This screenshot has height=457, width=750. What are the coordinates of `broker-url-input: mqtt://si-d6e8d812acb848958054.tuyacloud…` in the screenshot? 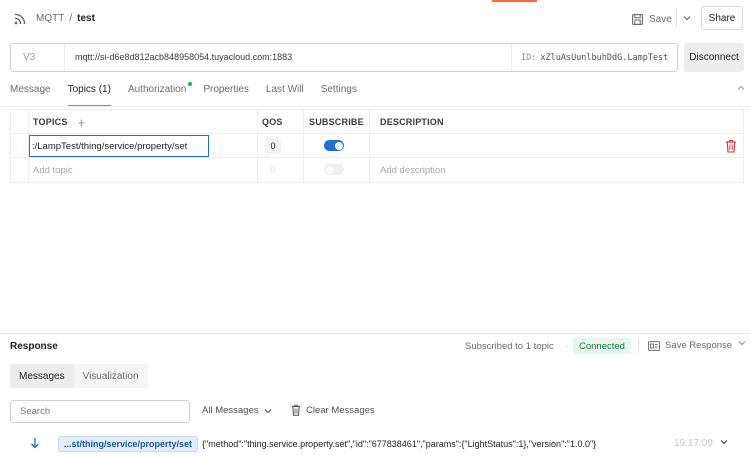 It's located at (183, 57).